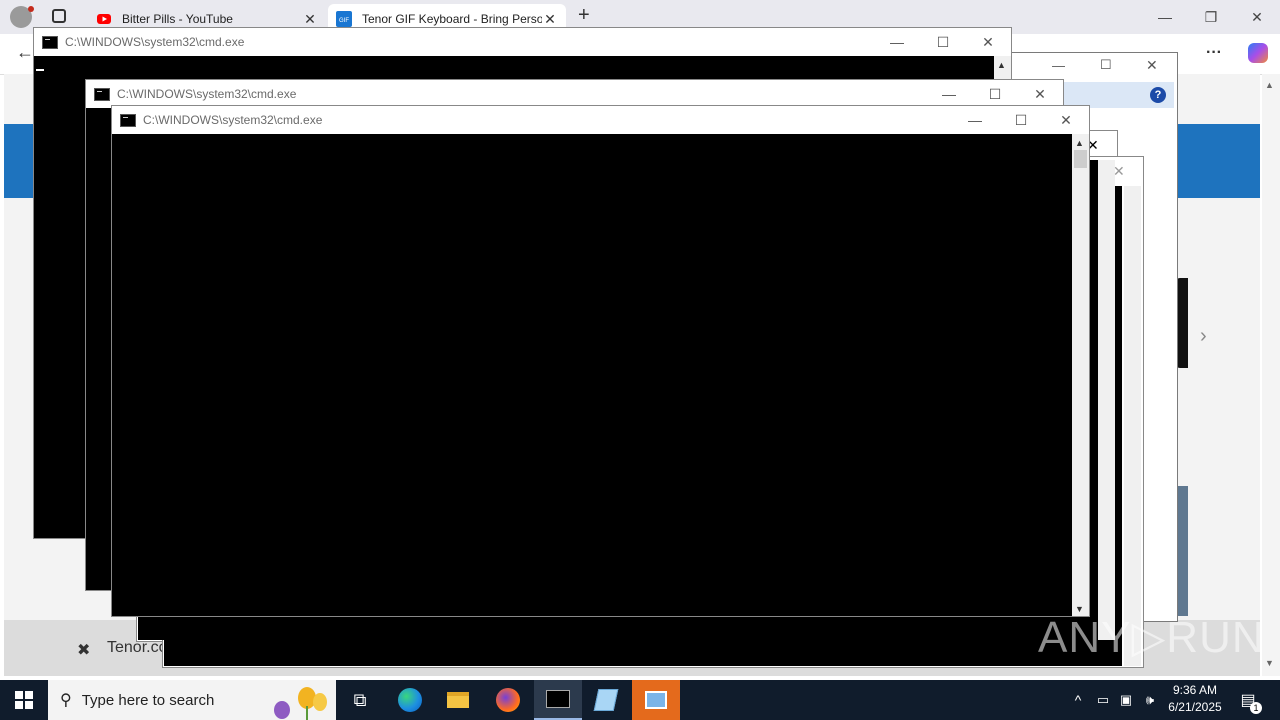  I want to click on cmd-cursor, so click(40, 70).